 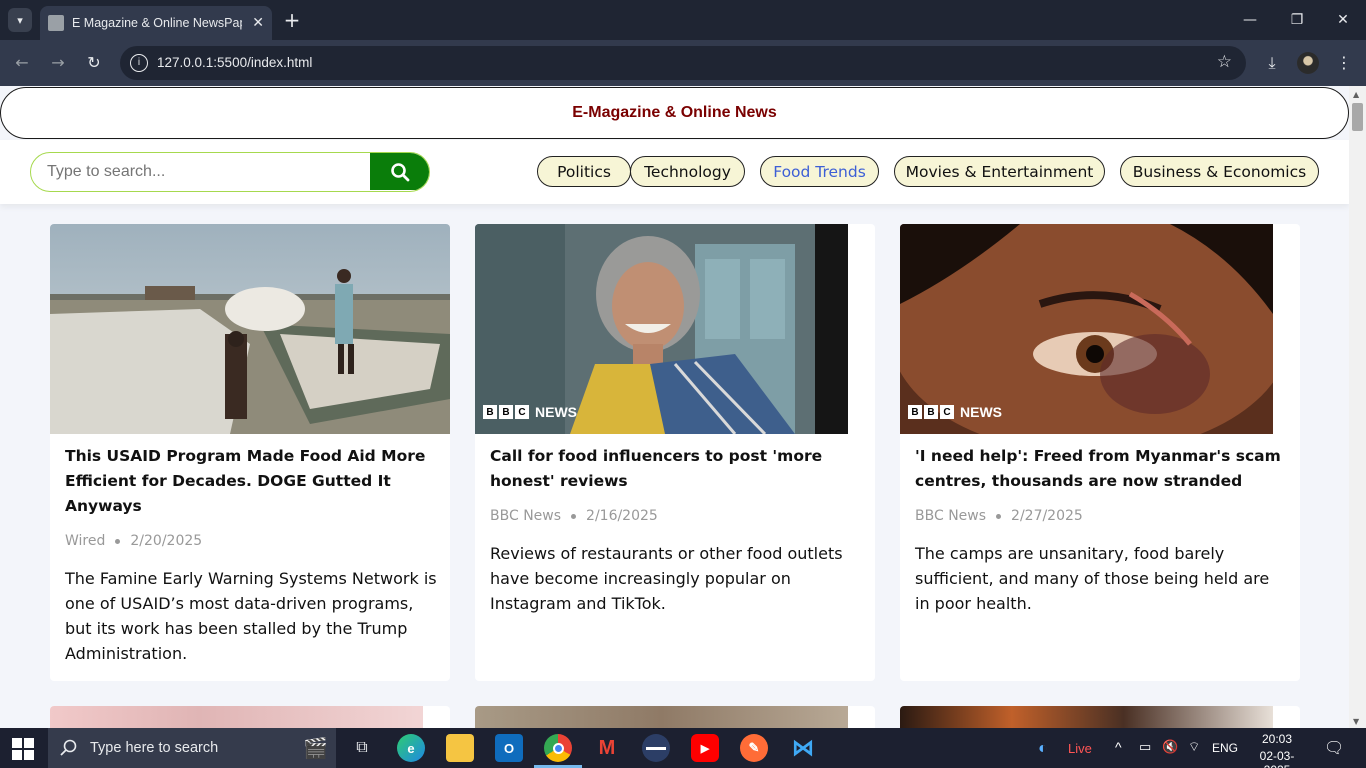 I want to click on scroll-down-icon: ▼, so click(x=1356, y=721).